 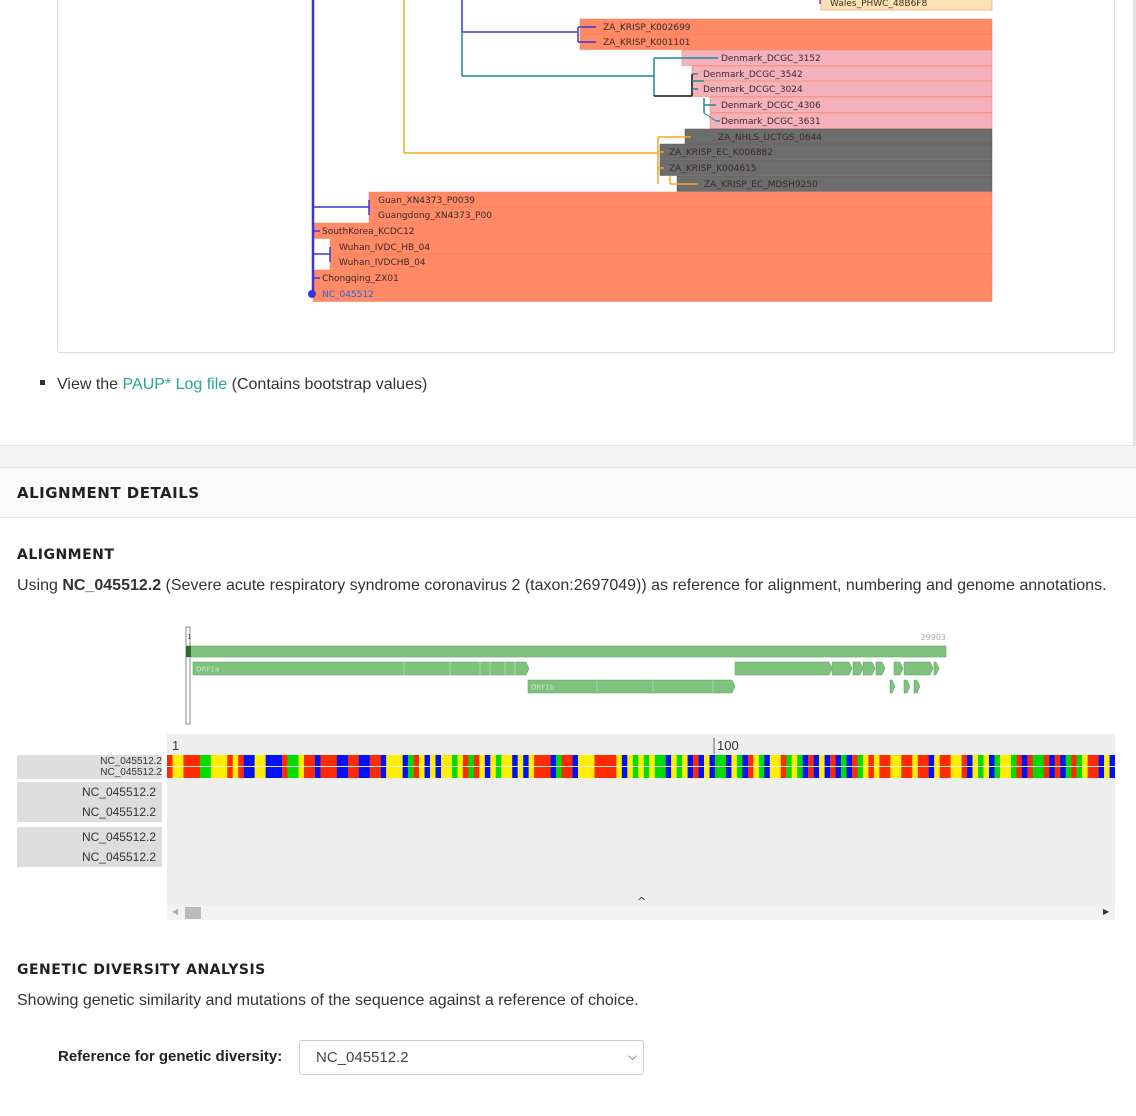 What do you see at coordinates (898, 668) in the screenshot?
I see `gene-orf7a` at bounding box center [898, 668].